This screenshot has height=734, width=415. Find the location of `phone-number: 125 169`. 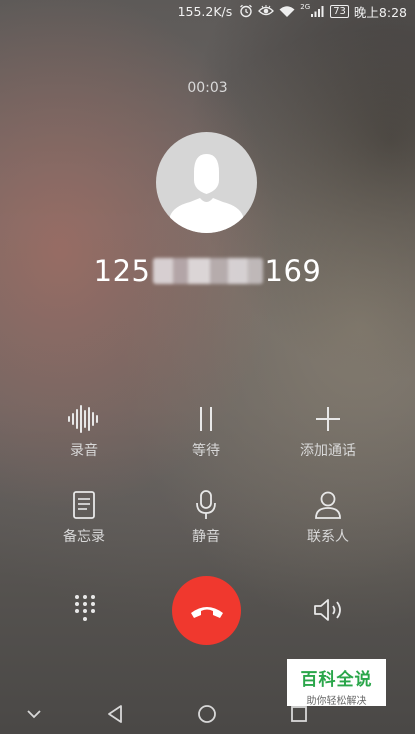

phone-number: 125 169 is located at coordinates (207, 271).